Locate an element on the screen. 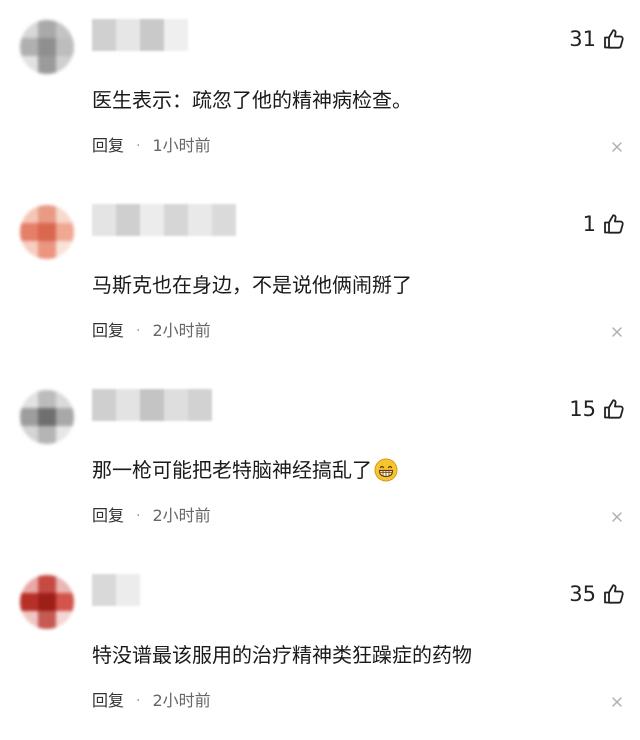  like-button: 35 is located at coordinates (597, 594).